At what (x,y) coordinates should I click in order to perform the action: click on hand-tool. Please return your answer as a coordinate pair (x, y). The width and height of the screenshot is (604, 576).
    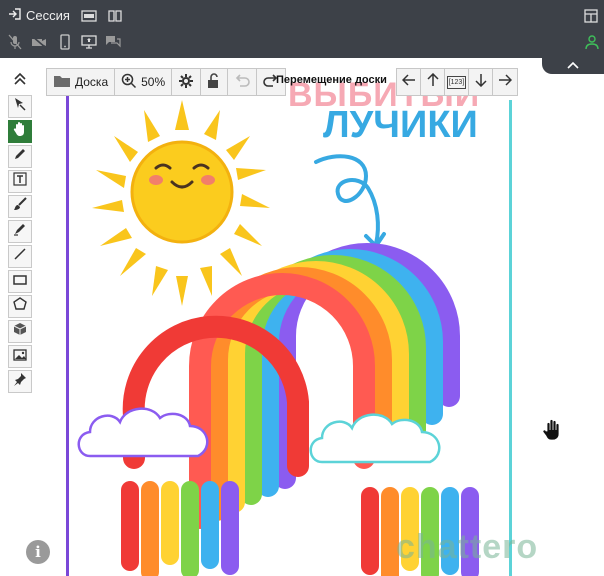
    Looking at the image, I should click on (20, 131).